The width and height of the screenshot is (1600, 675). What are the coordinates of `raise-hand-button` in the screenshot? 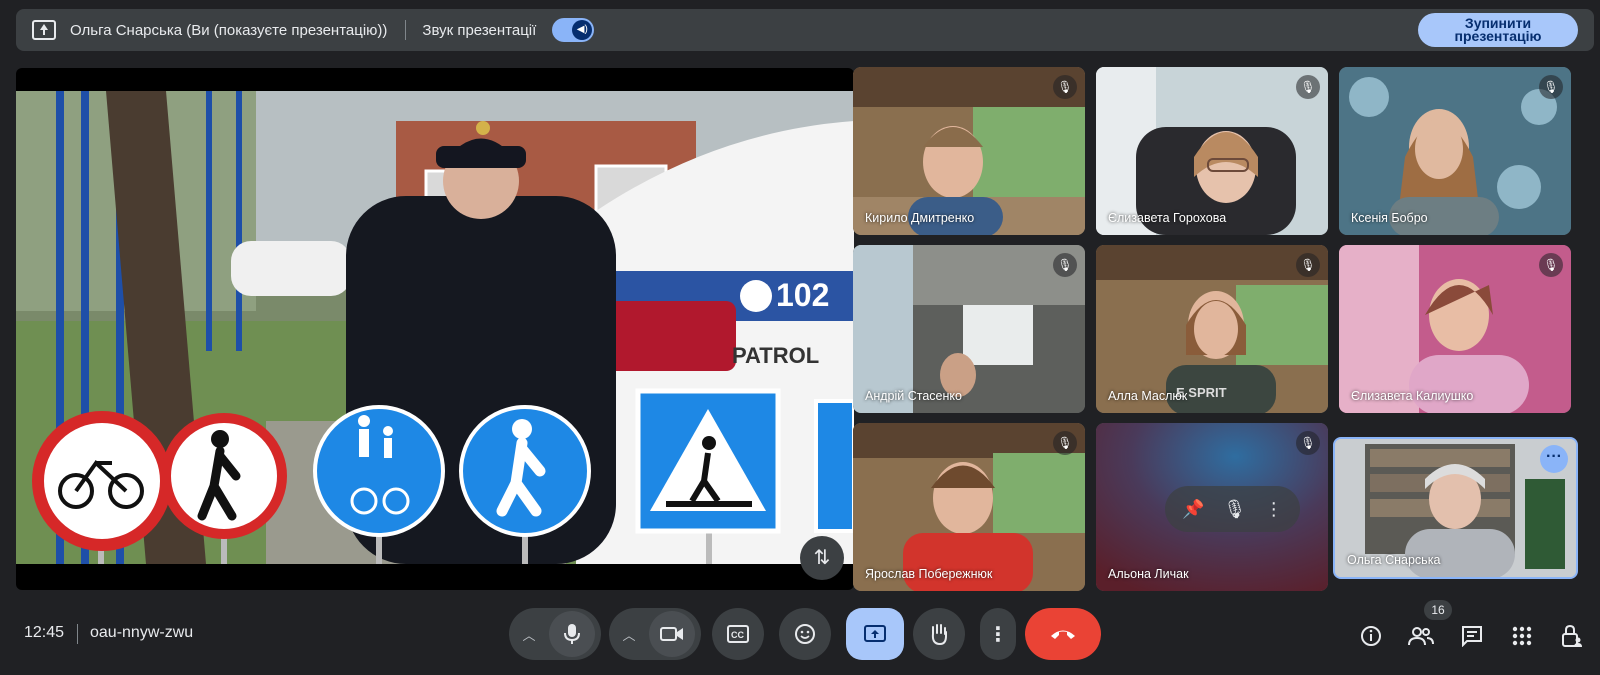 It's located at (939, 634).